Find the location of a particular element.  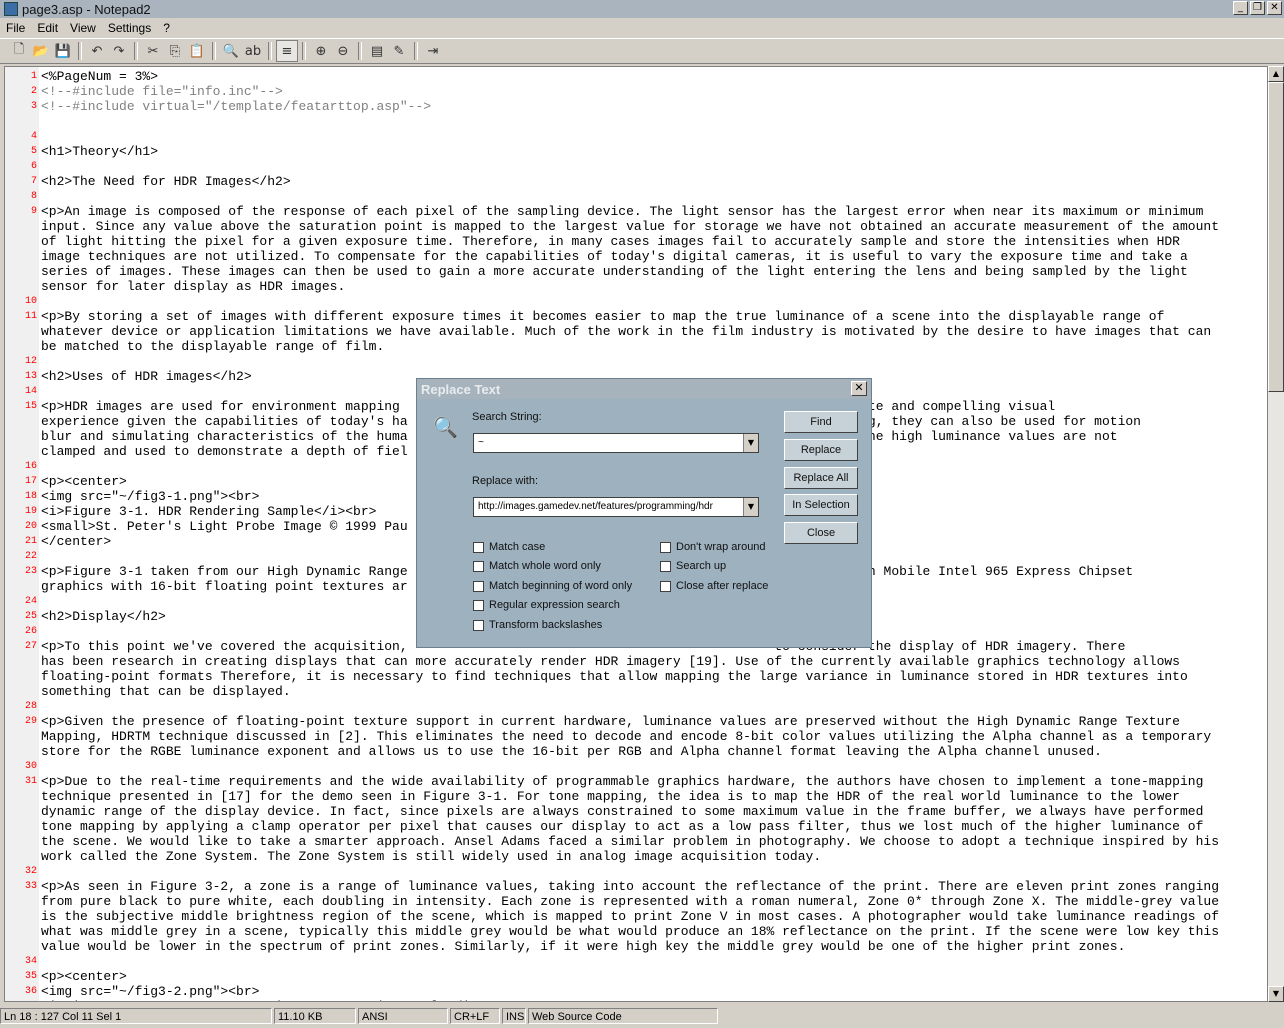

code-line: 30 is located at coordinates (636, 766).